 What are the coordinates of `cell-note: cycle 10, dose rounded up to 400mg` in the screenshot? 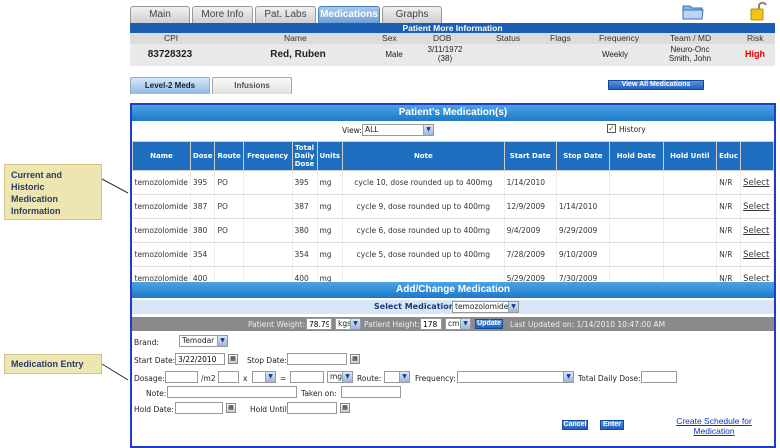 It's located at (423, 182).